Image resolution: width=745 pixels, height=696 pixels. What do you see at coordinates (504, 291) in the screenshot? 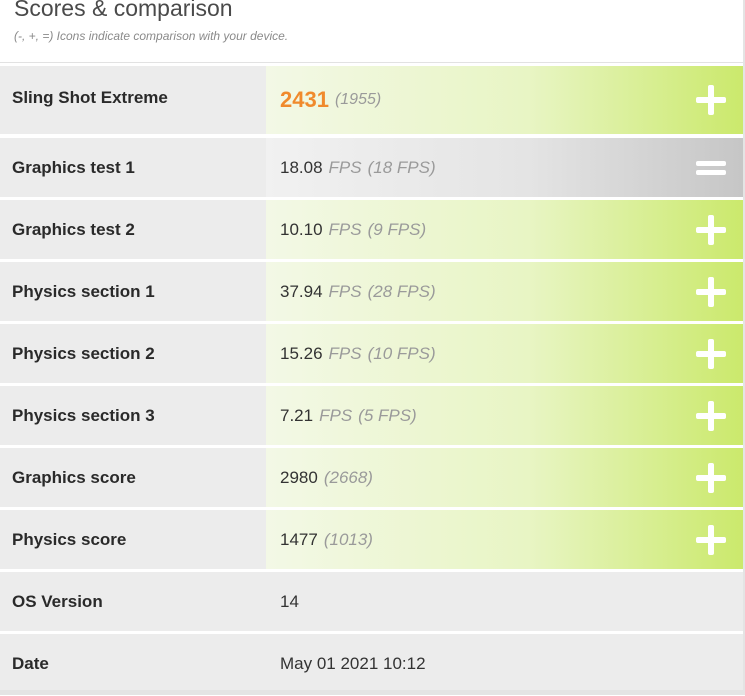
I see `value-cell: 37.94 FPS (28 FPS)` at bounding box center [504, 291].